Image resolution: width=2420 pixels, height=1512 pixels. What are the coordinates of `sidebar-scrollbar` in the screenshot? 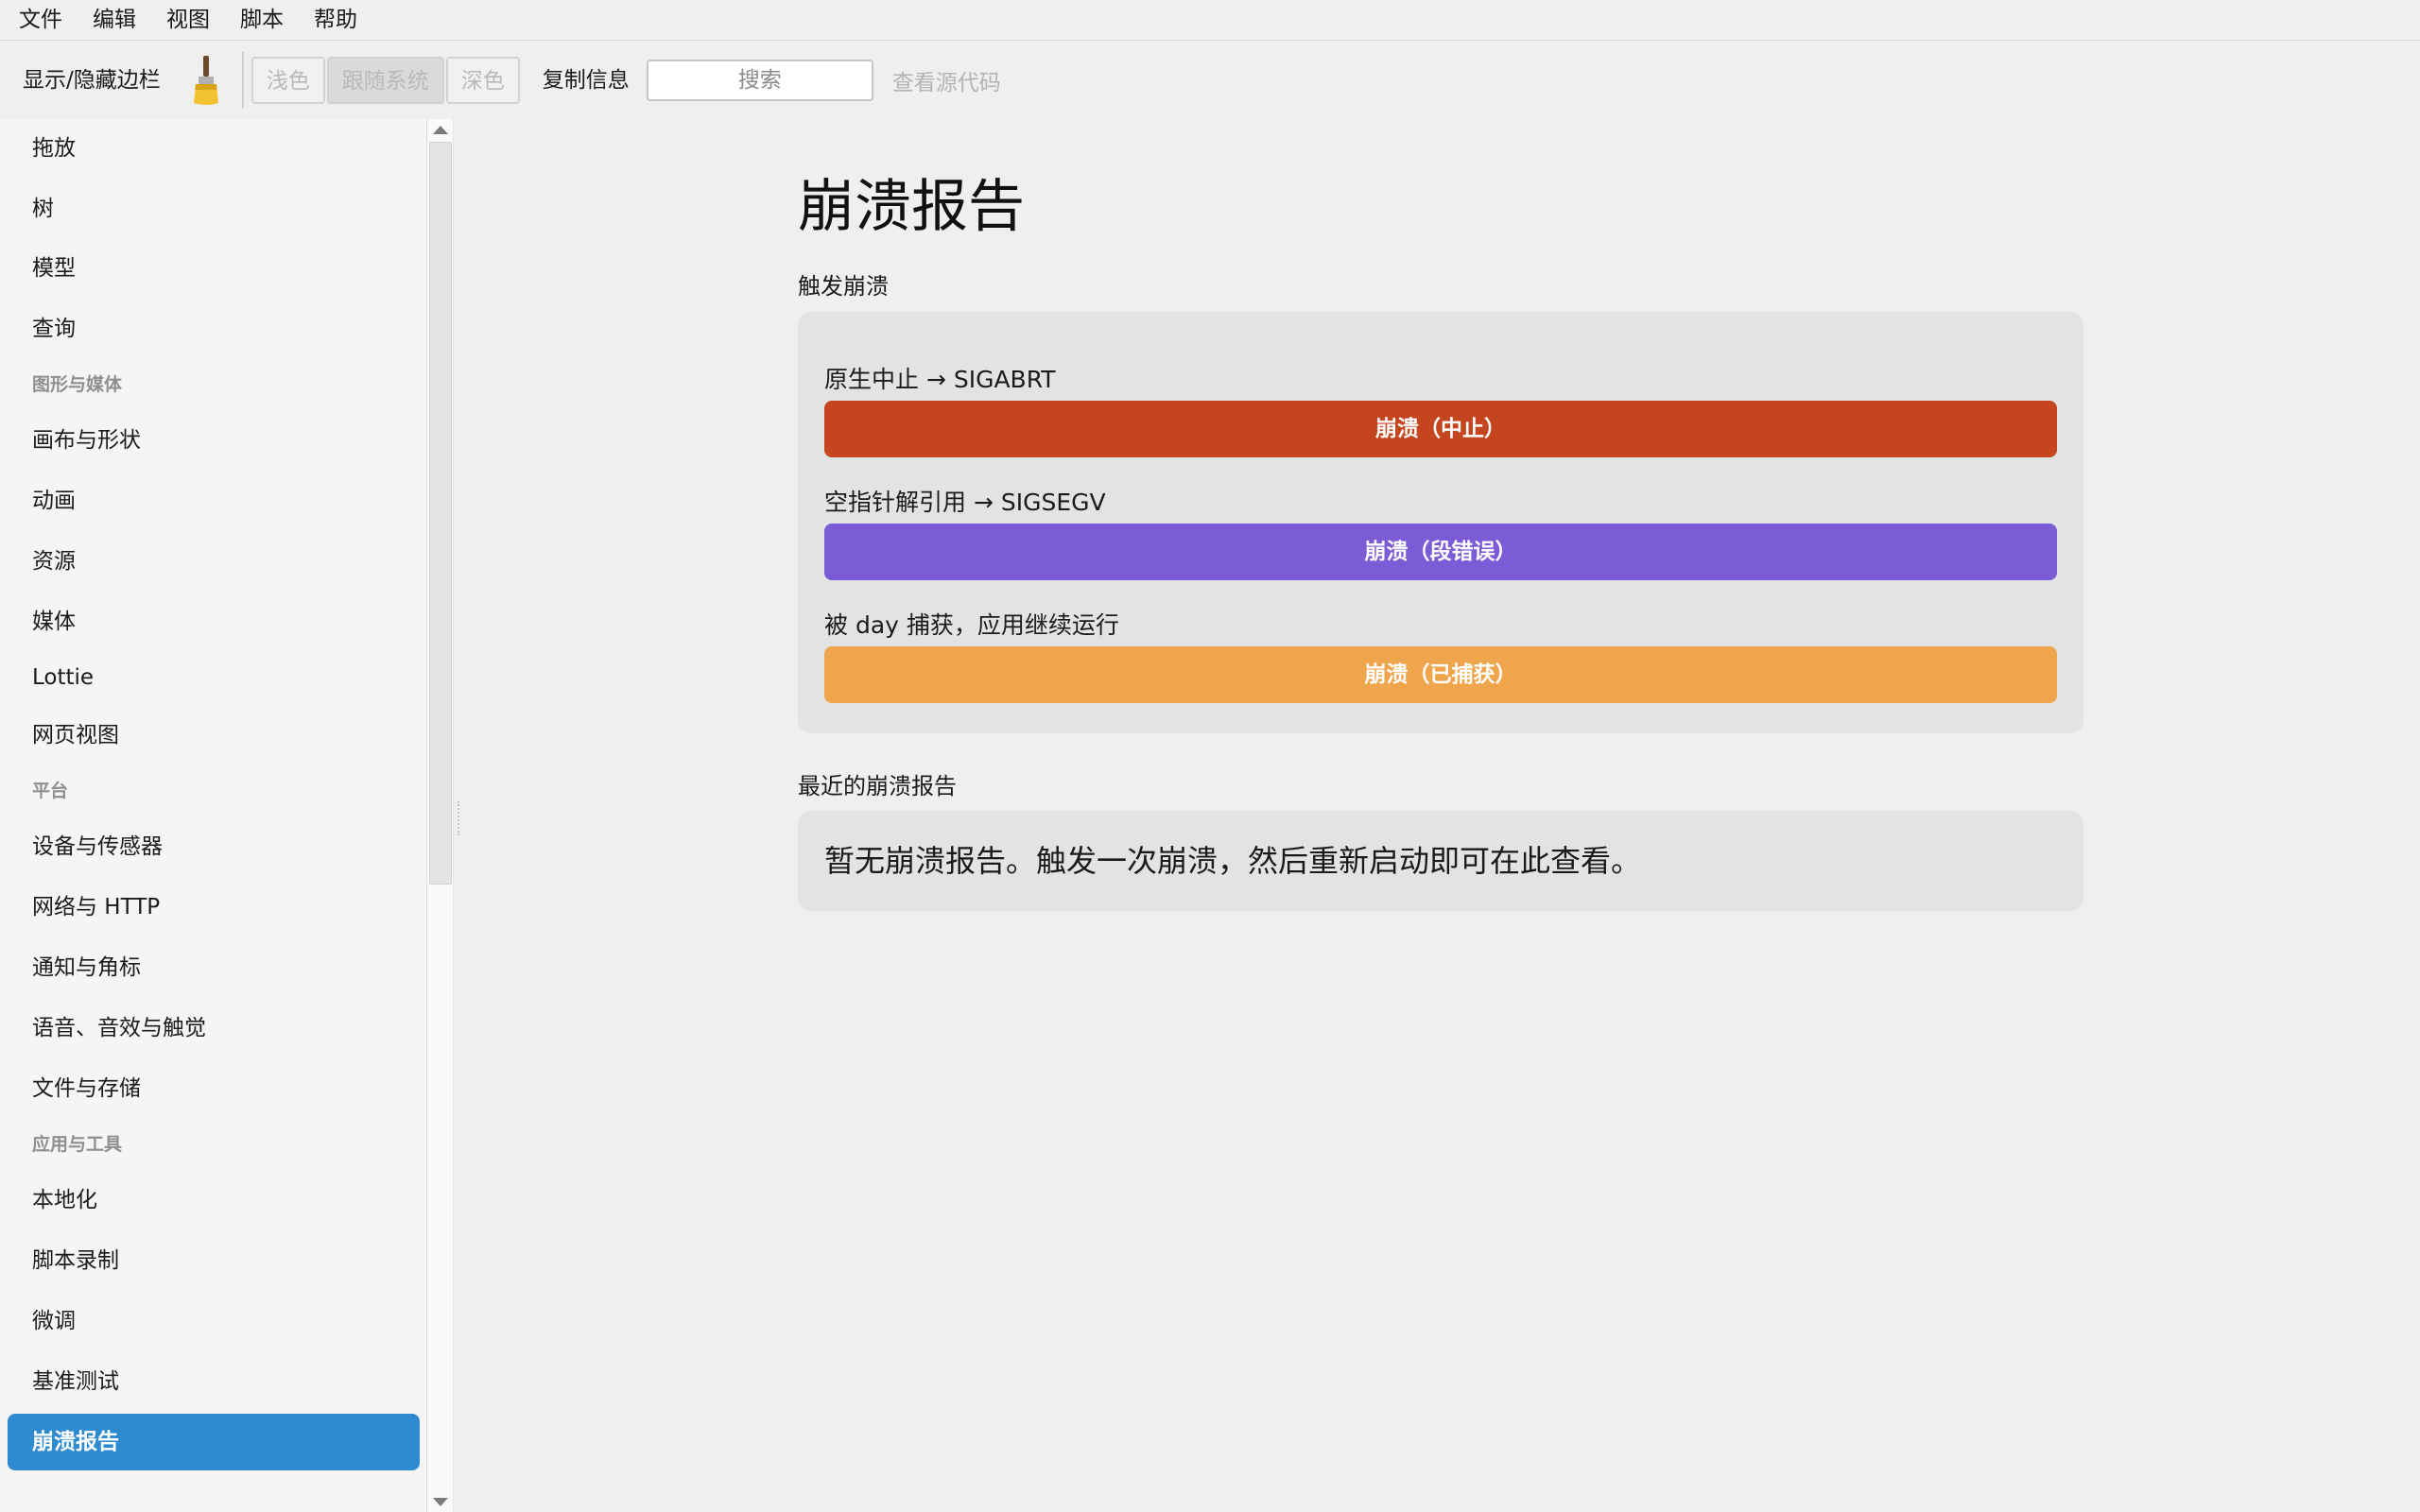 It's located at (440, 815).